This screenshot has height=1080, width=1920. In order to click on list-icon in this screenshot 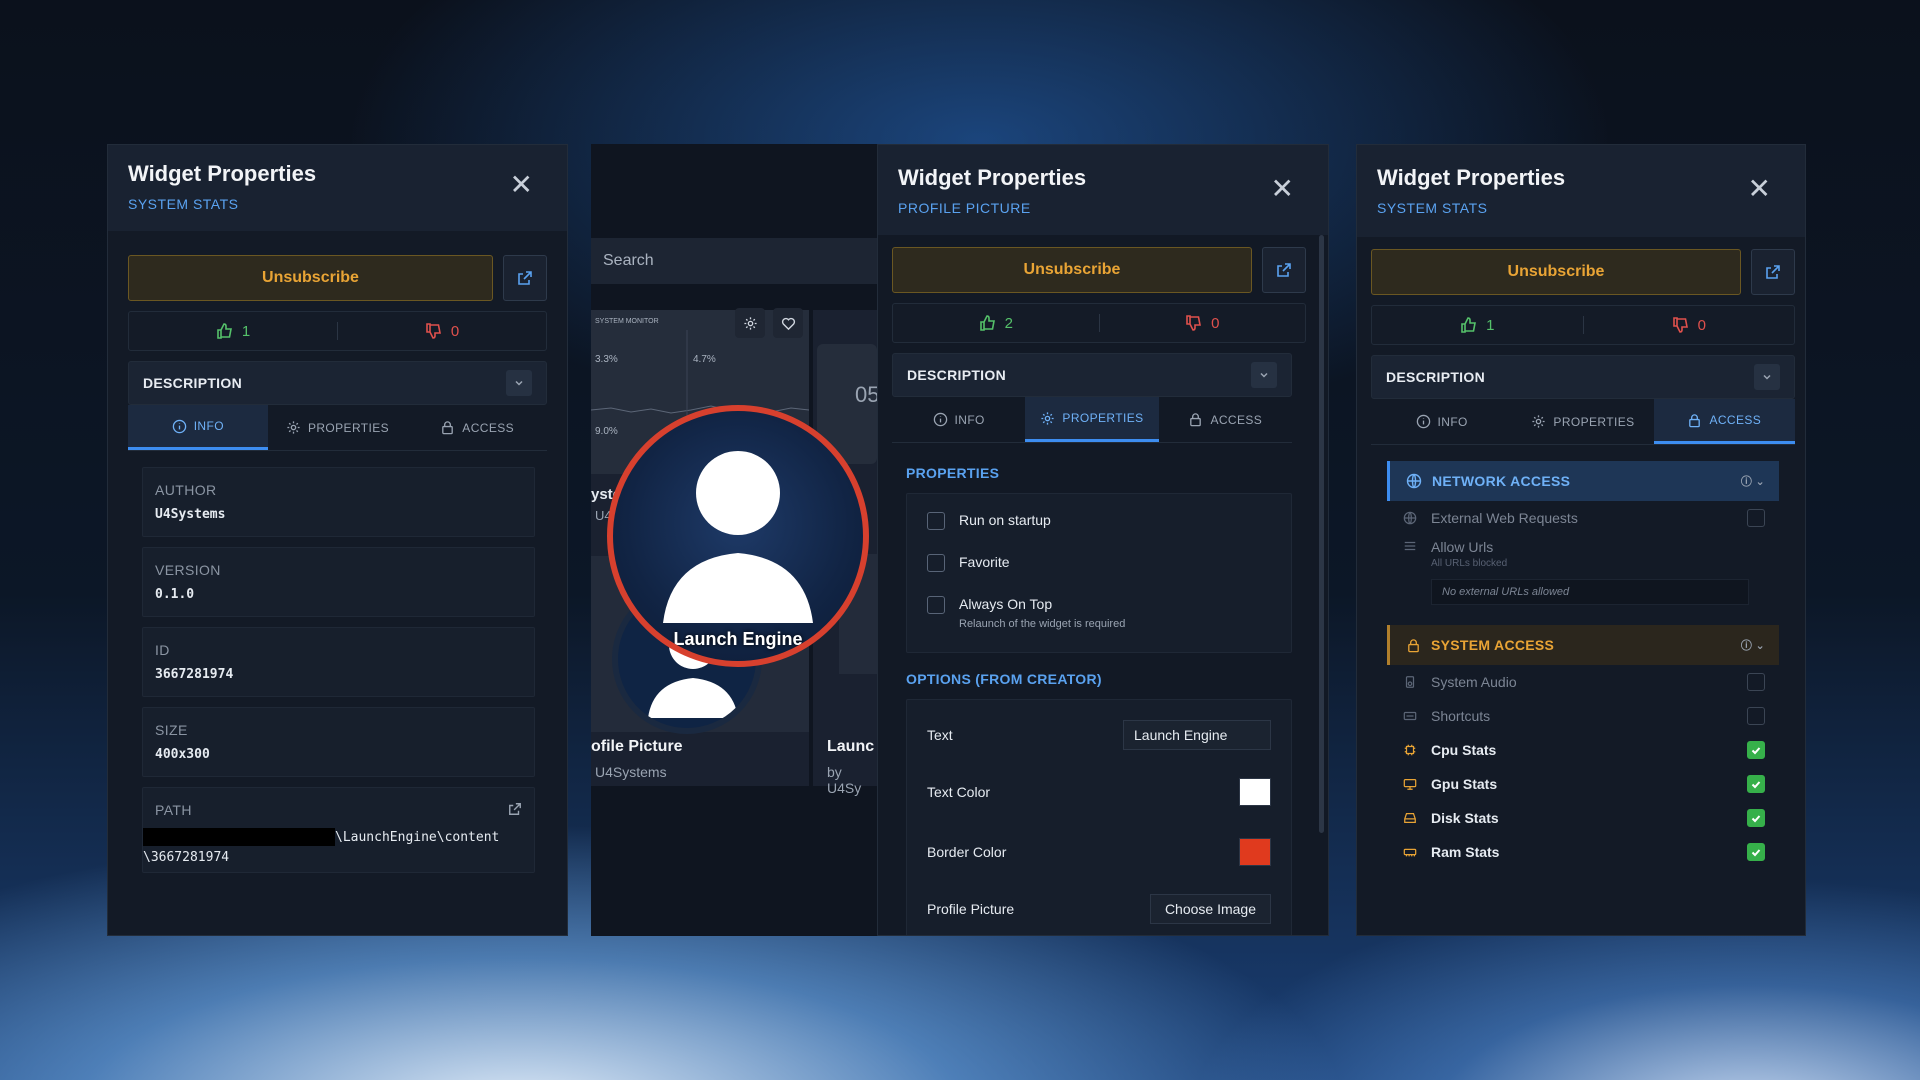, I will do `click(1410, 546)`.